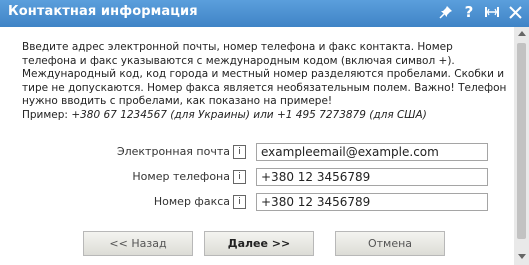 The image size is (529, 265). Describe the element at coordinates (264, 13) in the screenshot. I see `dialog-titlebar: Контактная информация ?` at that location.